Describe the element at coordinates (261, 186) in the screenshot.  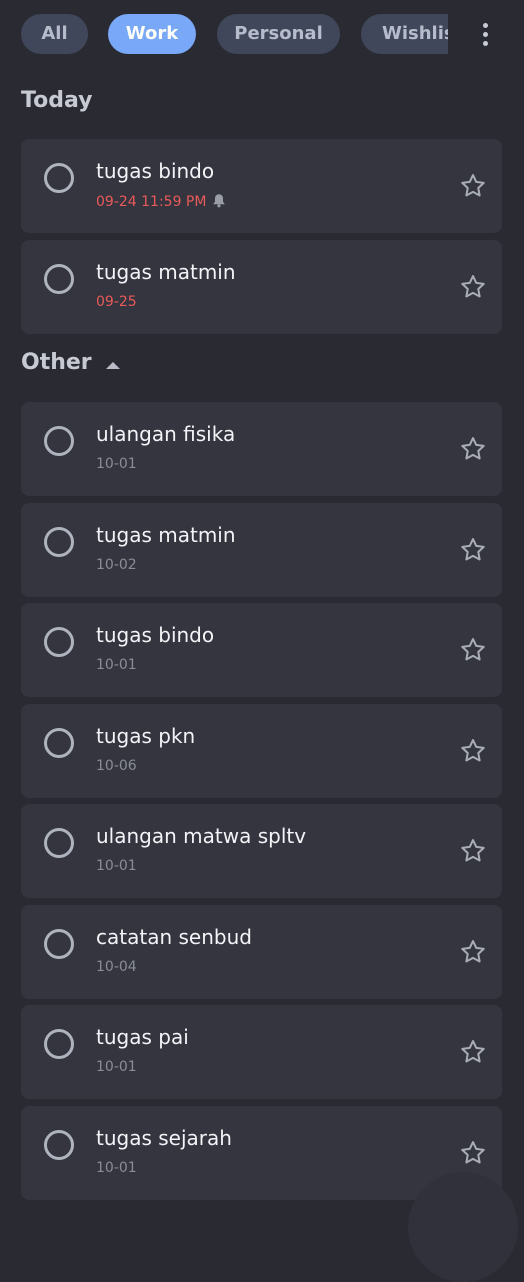
I see `task-card: tugas bindo 09-24 11:59 PM` at that location.